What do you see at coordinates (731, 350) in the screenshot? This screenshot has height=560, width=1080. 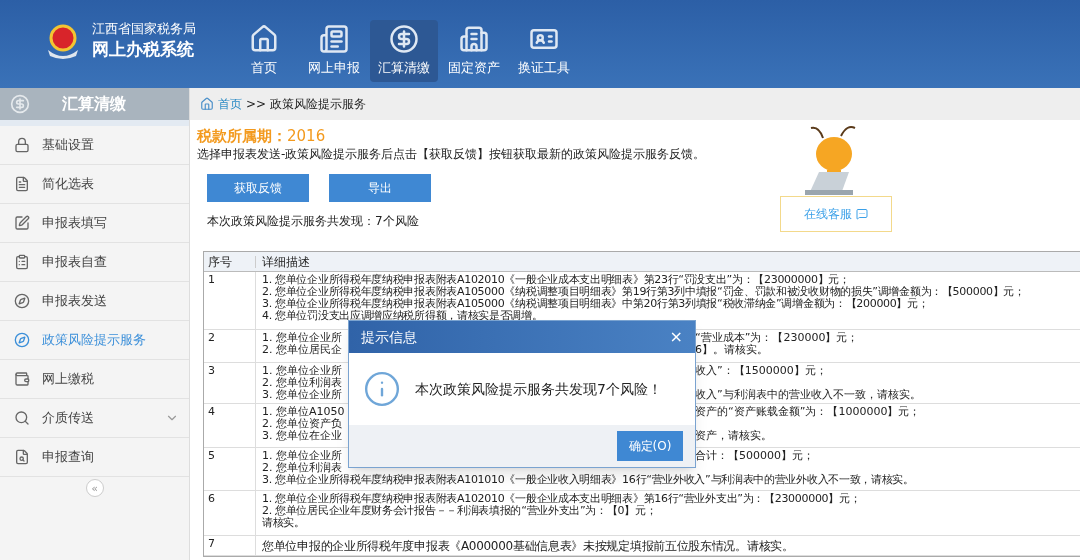 I see `risk-line: 6】。请核实。` at bounding box center [731, 350].